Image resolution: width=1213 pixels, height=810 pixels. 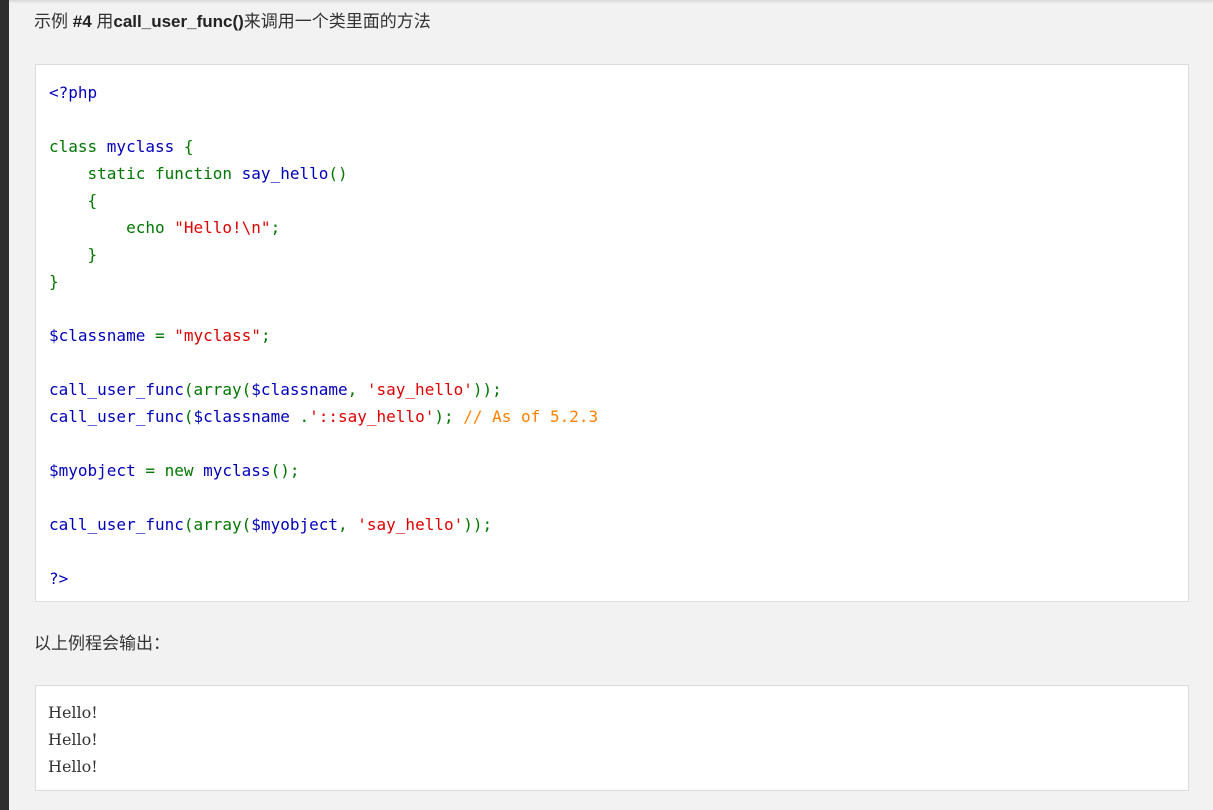 What do you see at coordinates (372, 416) in the screenshot?
I see `code-token-string: '::say_hello'` at bounding box center [372, 416].